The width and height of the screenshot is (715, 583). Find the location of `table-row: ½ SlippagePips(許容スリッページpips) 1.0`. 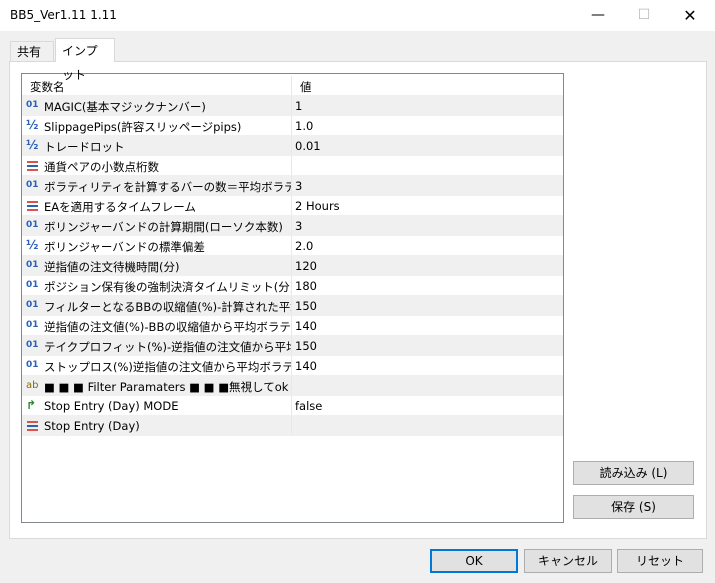

table-row: ½ SlippagePips(許容スリッページpips) 1.0 is located at coordinates (292, 126).